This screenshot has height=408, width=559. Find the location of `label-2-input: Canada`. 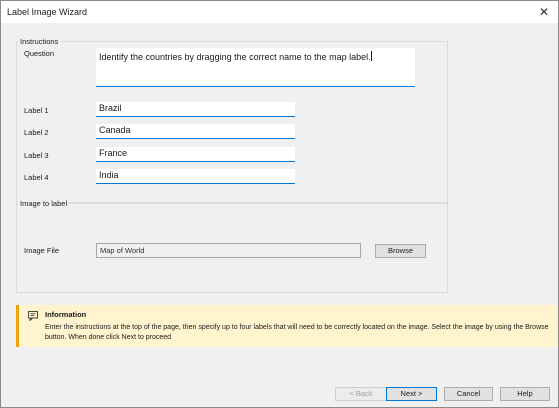

label-2-input: Canada is located at coordinates (195, 131).